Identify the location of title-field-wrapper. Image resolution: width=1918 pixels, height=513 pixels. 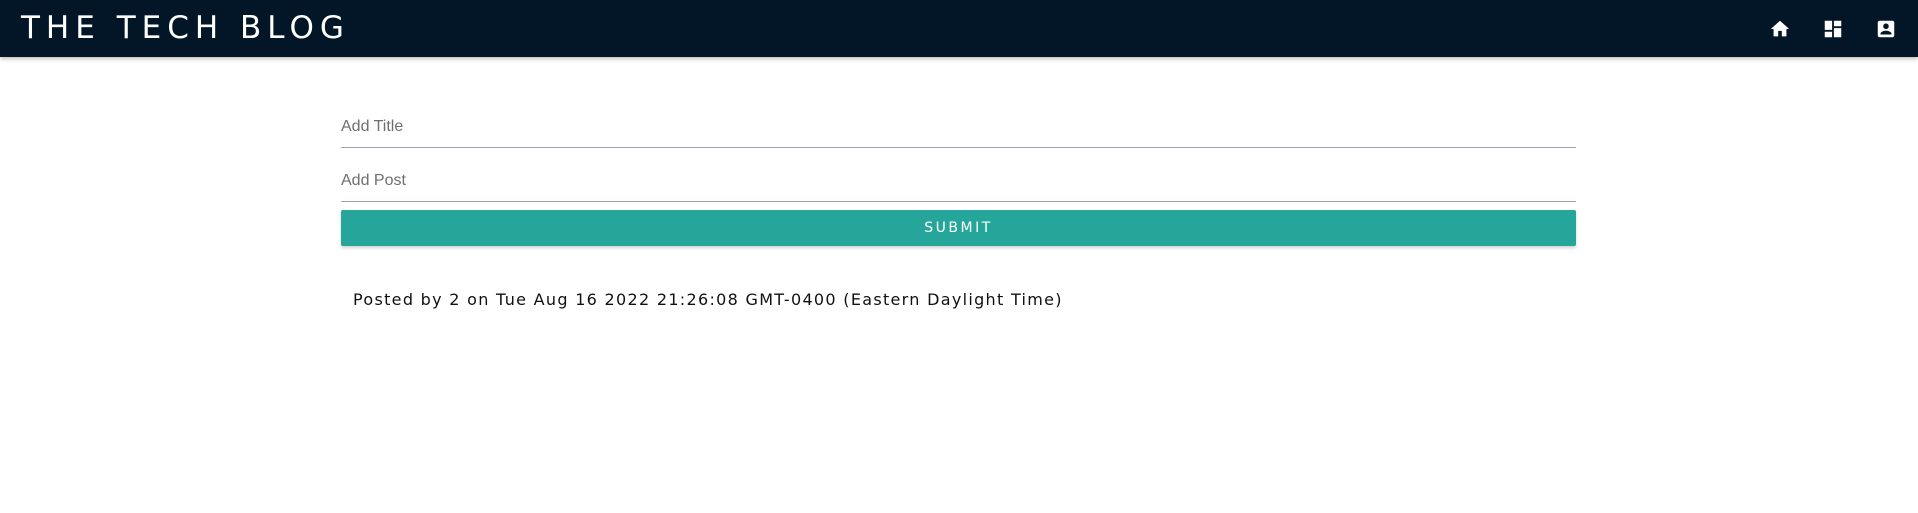
(958, 127).